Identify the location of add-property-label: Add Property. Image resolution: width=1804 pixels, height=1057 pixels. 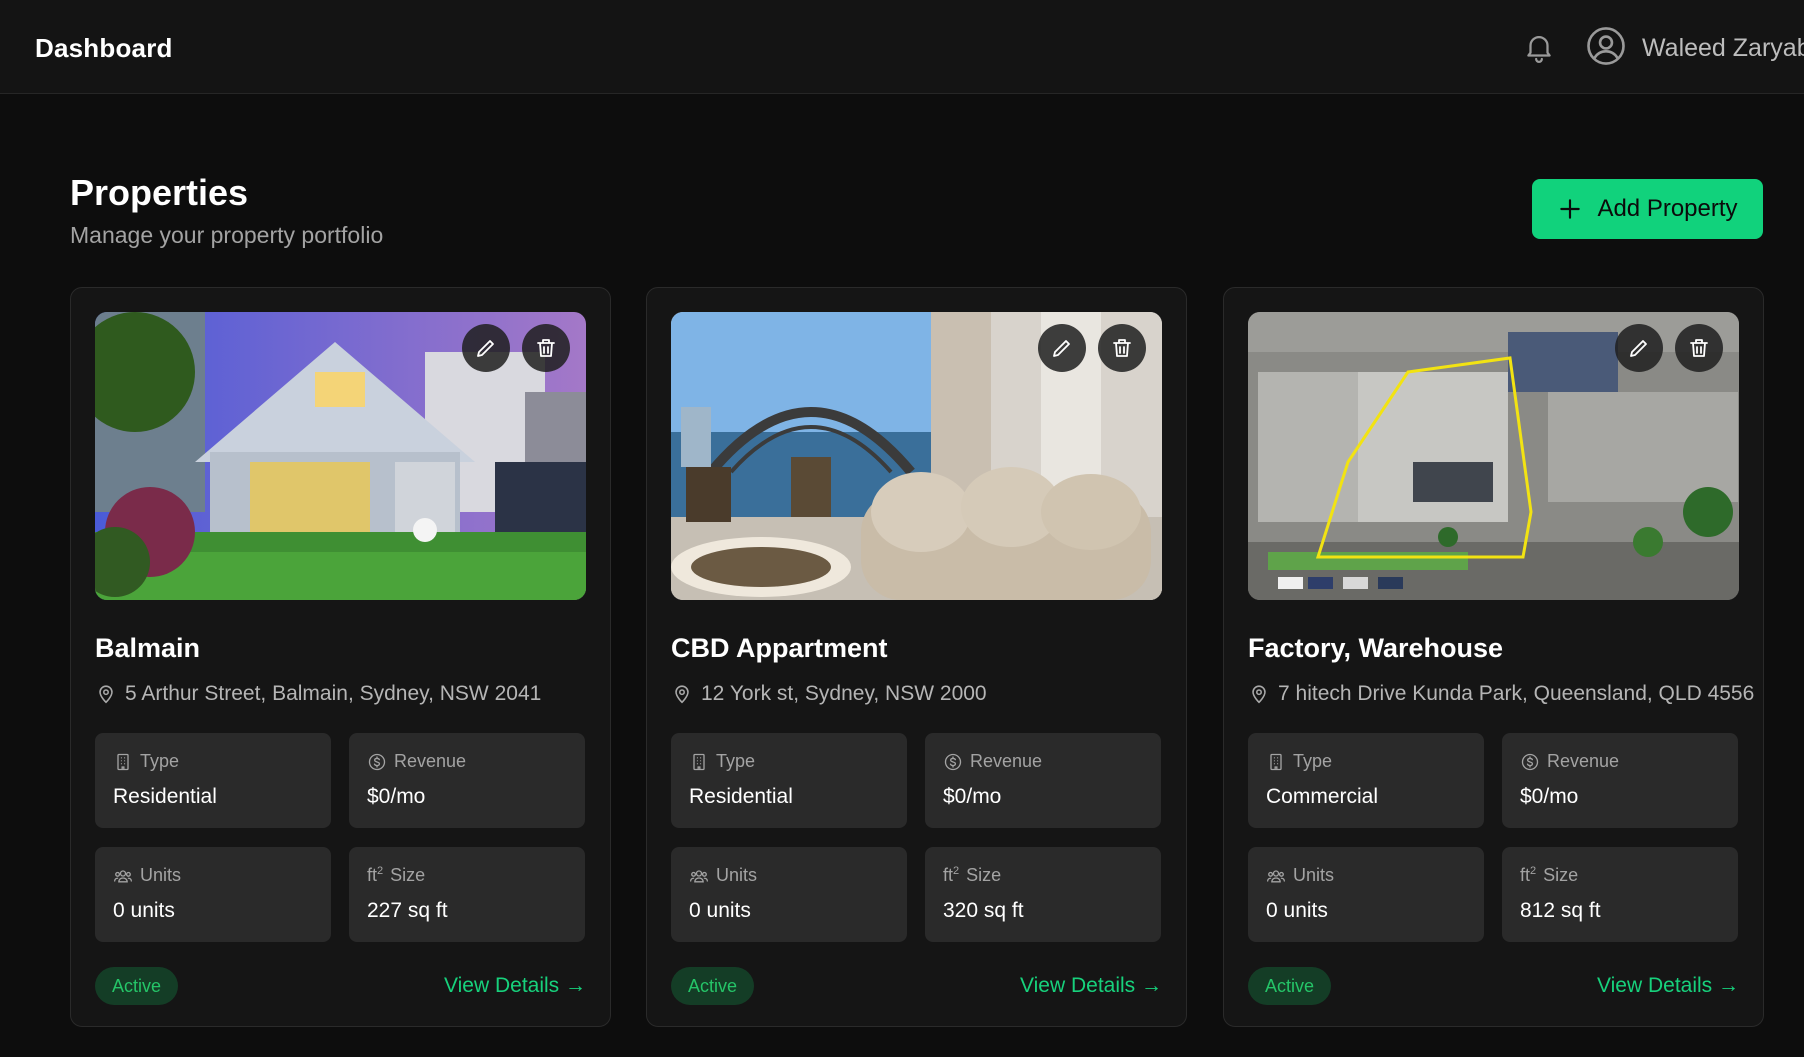
(1667, 208).